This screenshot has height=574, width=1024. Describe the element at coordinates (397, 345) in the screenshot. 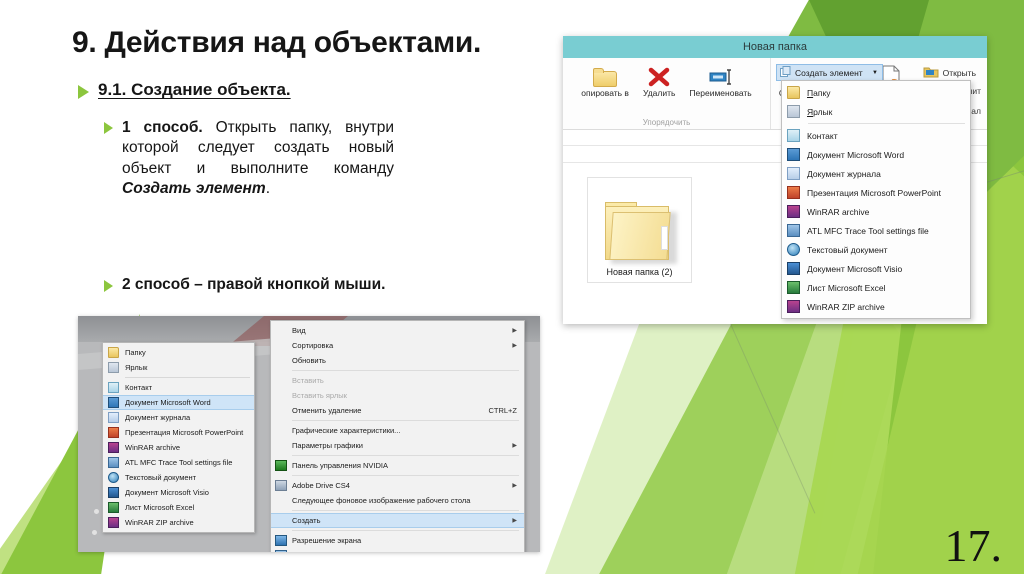

I see `context-item-sort: Сортировка ▶` at that location.